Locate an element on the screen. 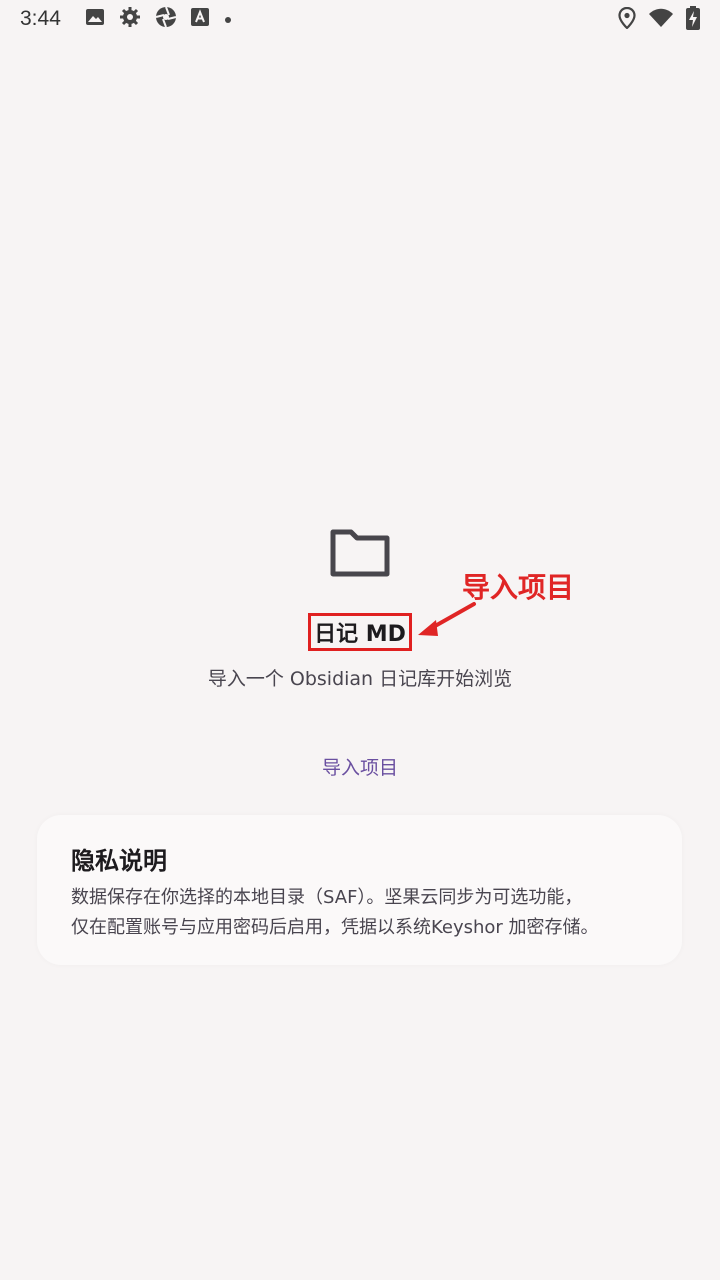  import-project-button: 导入项目 is located at coordinates (360, 766).